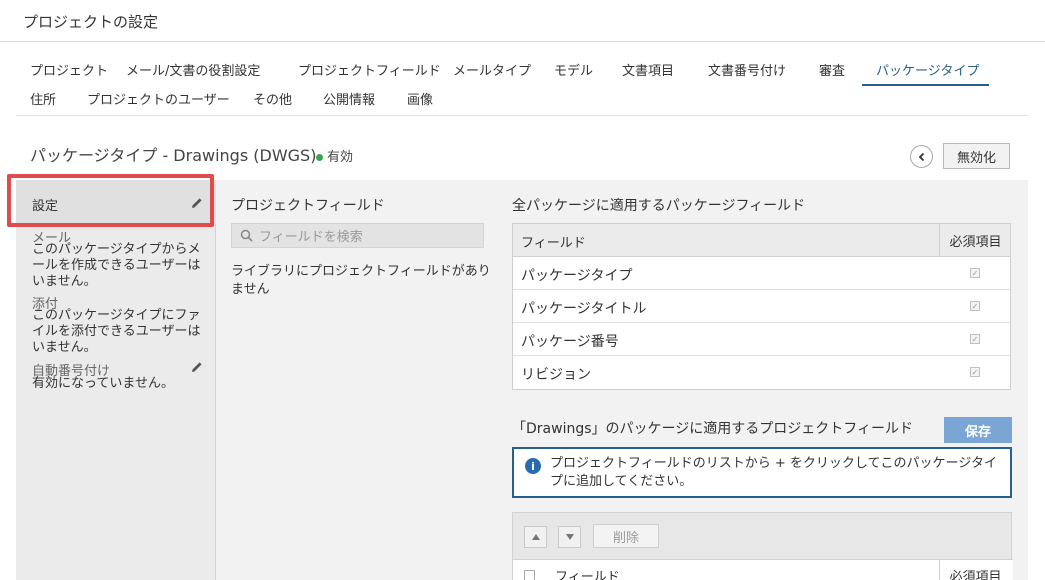 The width and height of the screenshot is (1045, 580). What do you see at coordinates (197, 367) in the screenshot?
I see `pencil-icon` at bounding box center [197, 367].